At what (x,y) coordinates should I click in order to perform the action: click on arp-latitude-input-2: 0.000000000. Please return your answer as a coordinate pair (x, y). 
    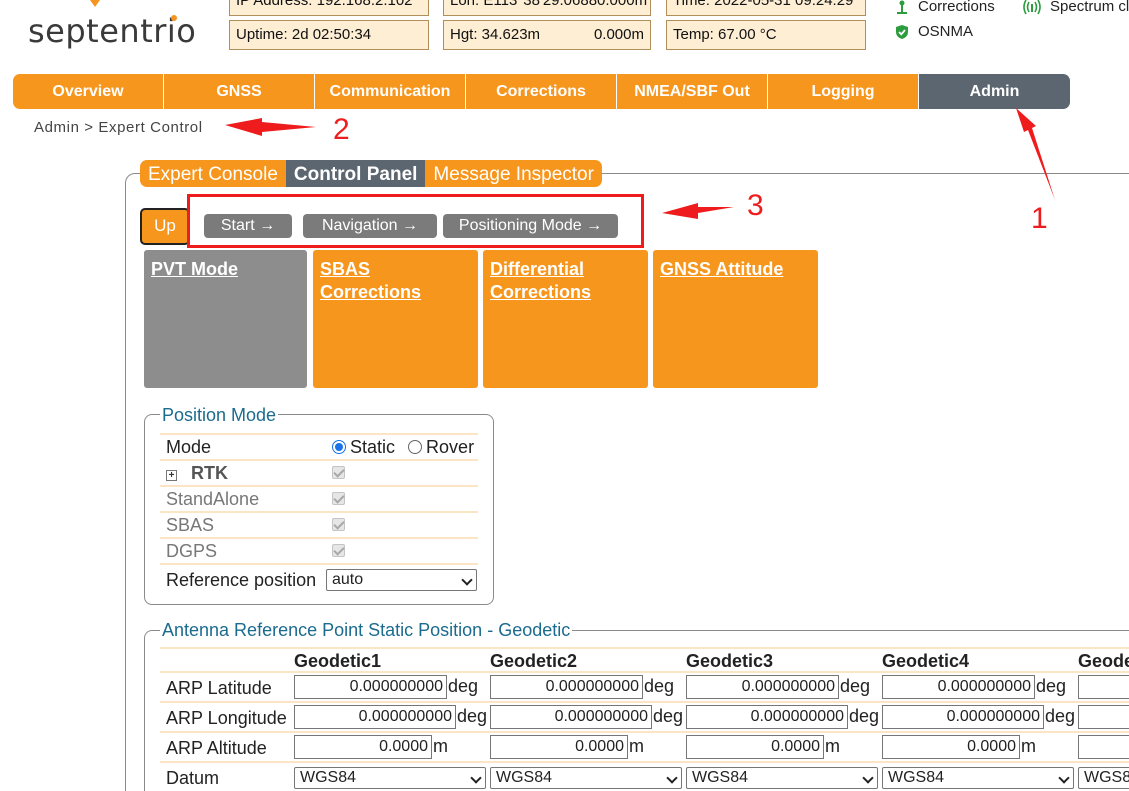
    Looking at the image, I should click on (566, 687).